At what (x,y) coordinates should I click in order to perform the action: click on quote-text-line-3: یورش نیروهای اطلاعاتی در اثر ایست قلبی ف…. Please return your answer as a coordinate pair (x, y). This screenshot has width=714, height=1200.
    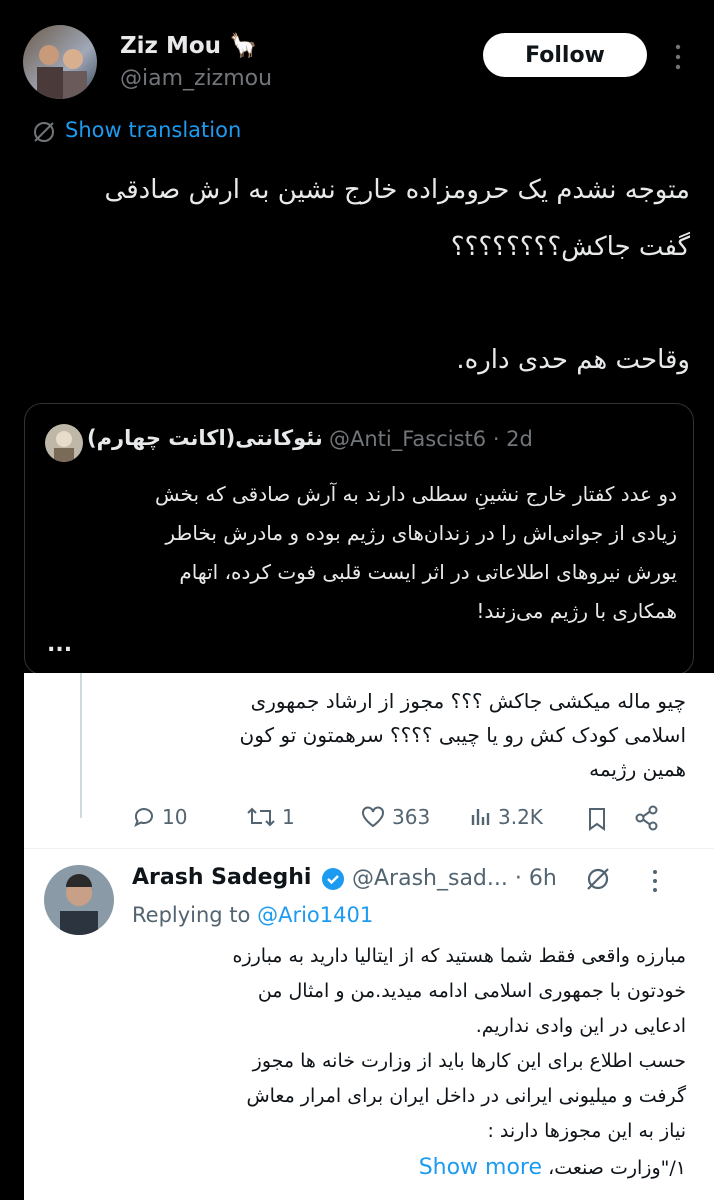
    Looking at the image, I should click on (428, 572).